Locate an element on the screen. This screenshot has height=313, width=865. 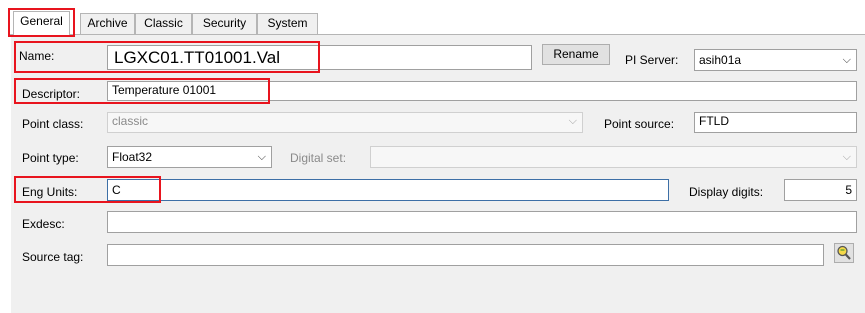
name-field: LGXC01.TT01001.Val is located at coordinates (319, 57).